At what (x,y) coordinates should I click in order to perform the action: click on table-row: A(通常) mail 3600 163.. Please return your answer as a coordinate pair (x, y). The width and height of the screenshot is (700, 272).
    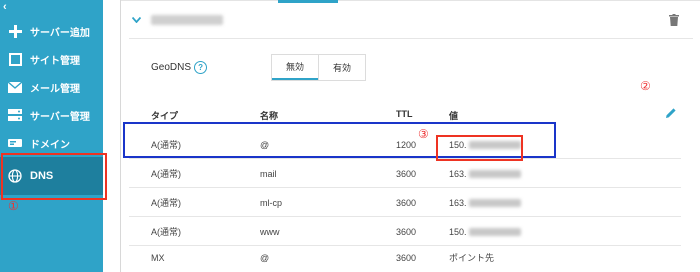
    Looking at the image, I should click on (401, 173).